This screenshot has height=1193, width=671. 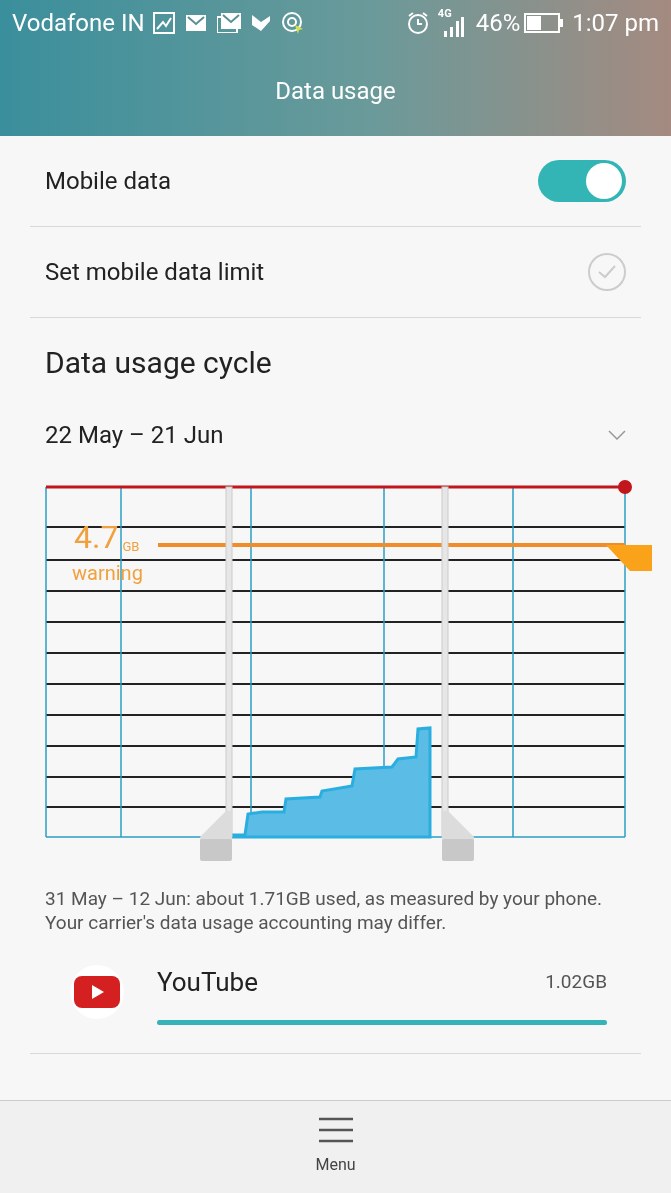 What do you see at coordinates (163, 23) in the screenshot?
I see `image-icon` at bounding box center [163, 23].